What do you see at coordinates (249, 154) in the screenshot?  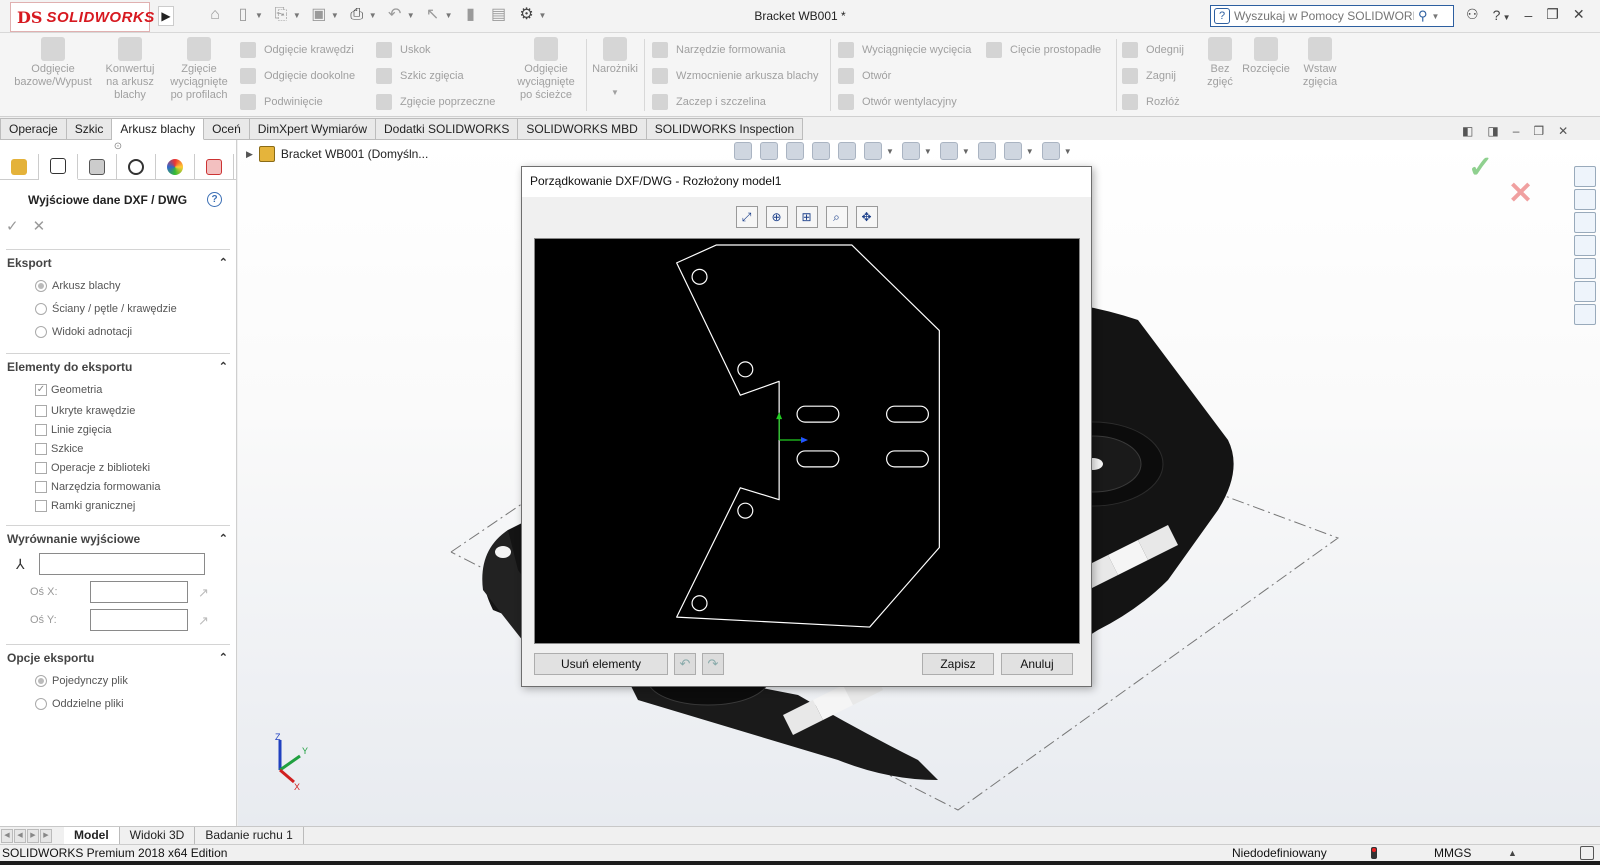 I see `expand-arrow-icon: ▶` at bounding box center [249, 154].